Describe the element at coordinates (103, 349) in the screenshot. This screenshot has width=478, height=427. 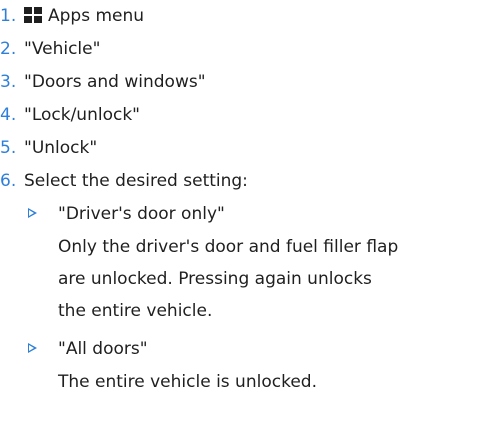
I see `option-label: "All doors"` at that location.